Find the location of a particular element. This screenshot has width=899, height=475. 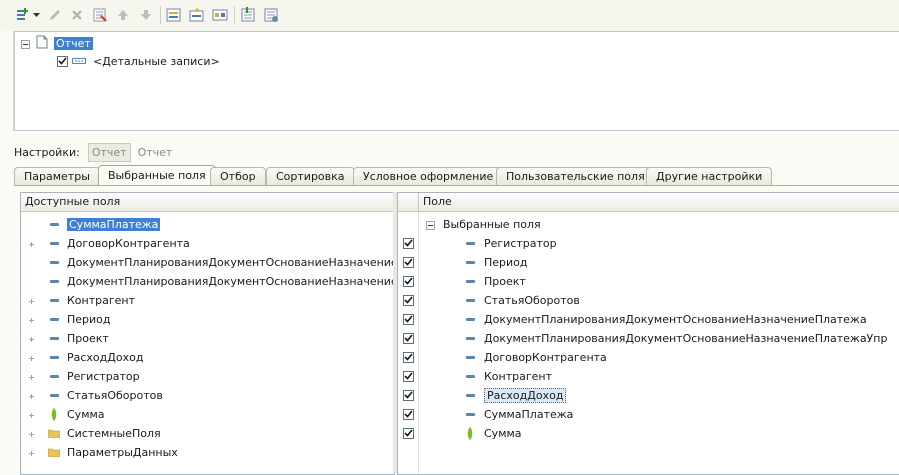

list-item: Регистратор is located at coordinates (83, 376).